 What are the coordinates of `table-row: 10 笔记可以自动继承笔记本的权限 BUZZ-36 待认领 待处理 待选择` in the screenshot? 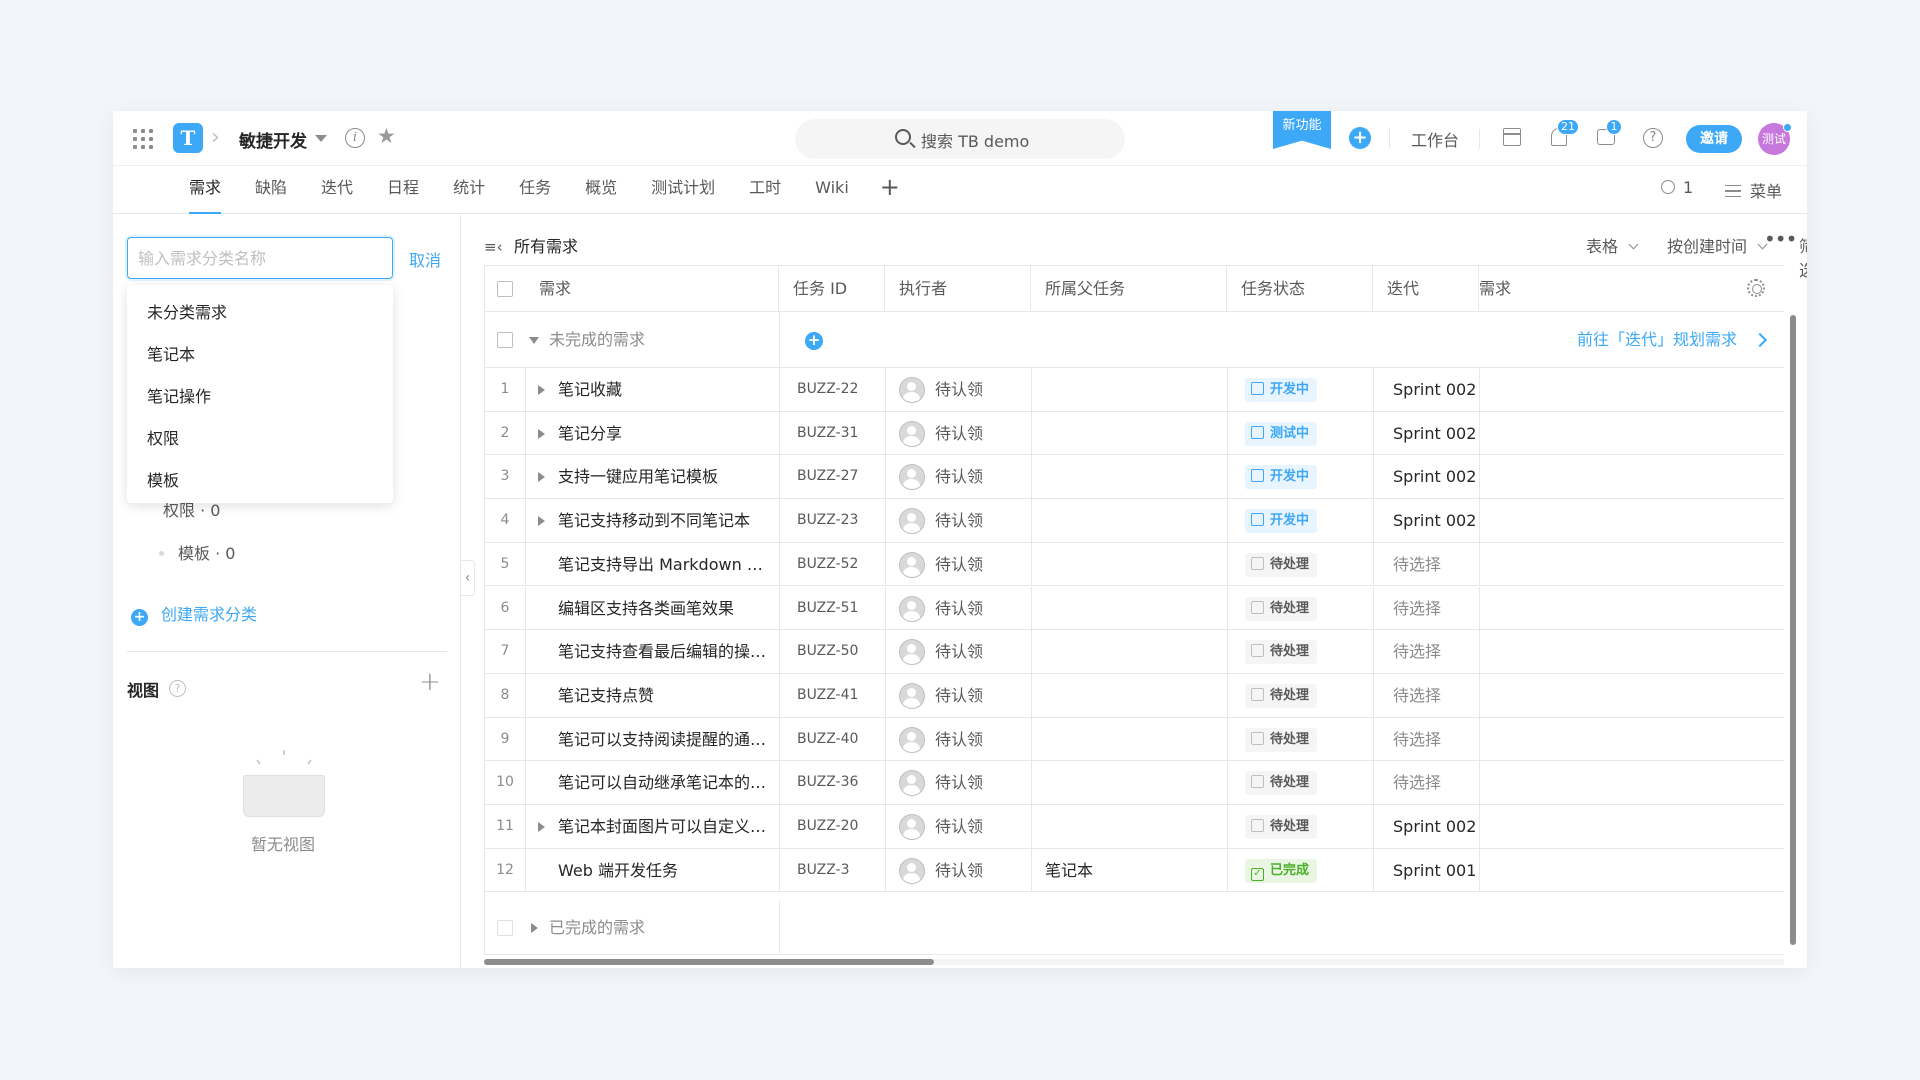 It's located at (1134, 783).